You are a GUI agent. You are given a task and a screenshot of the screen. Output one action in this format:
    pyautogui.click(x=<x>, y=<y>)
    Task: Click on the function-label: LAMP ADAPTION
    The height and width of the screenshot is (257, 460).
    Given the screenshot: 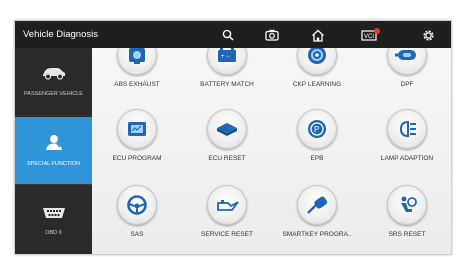 What is the action you would take?
    pyautogui.click(x=407, y=158)
    